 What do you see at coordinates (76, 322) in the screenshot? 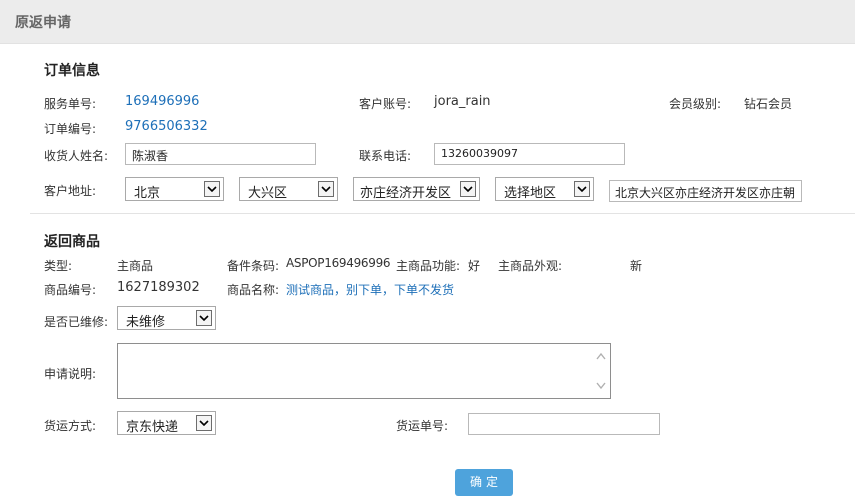
I see `repaired-label: 是否已维修:` at bounding box center [76, 322].